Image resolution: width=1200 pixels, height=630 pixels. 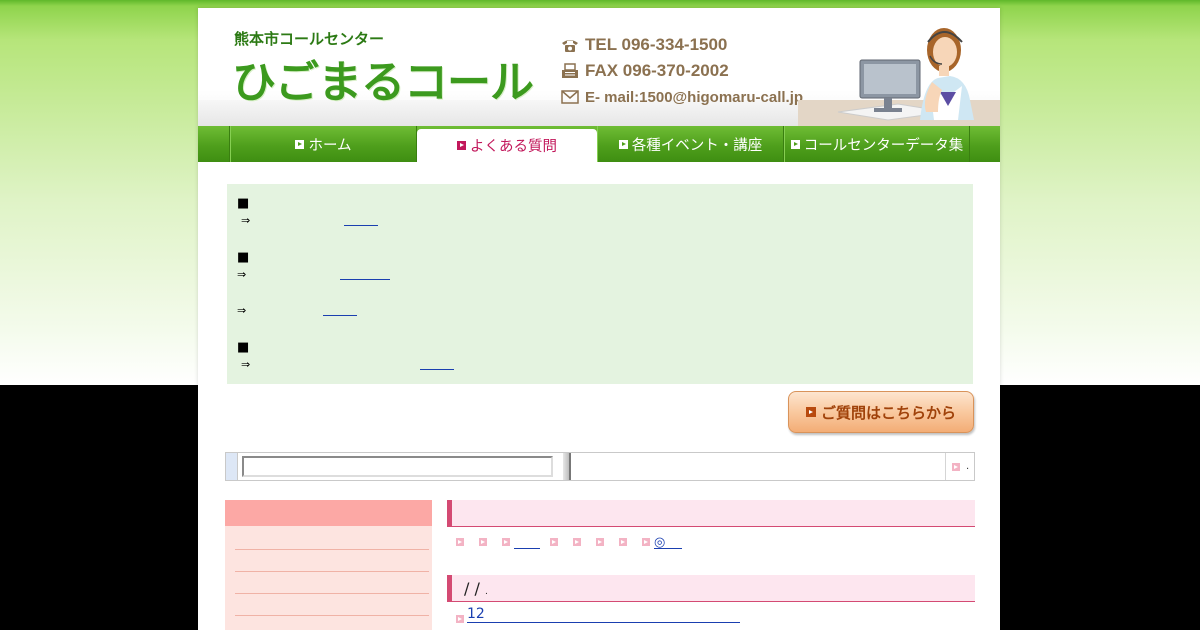 I want to click on nav-item-events: 各種イベント・講座, so click(x=690, y=144).